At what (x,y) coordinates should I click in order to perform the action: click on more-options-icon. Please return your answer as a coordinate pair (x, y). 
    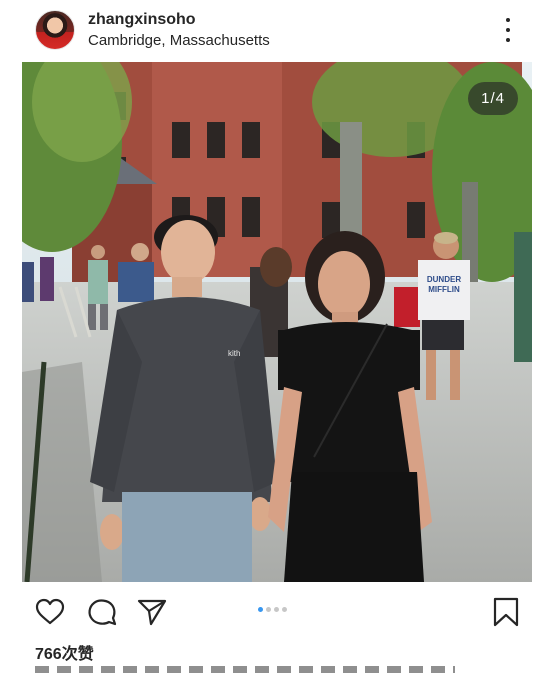
    Looking at the image, I should click on (508, 30).